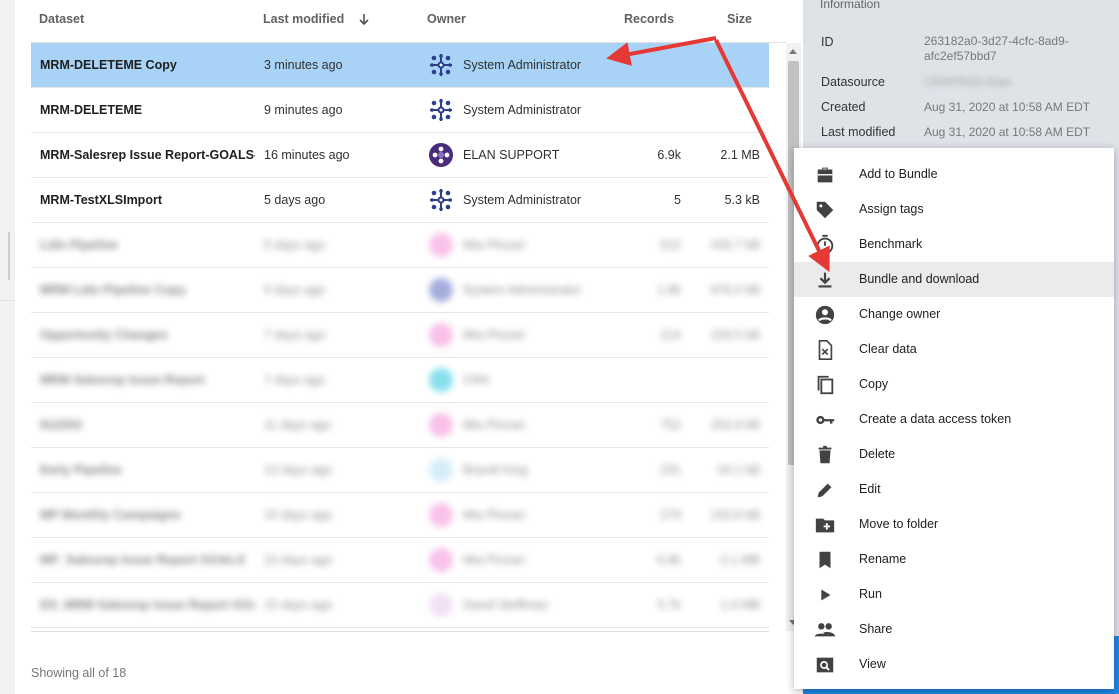 Image resolution: width=1119 pixels, height=694 pixels. Describe the element at coordinates (825, 630) in the screenshot. I see `people-icon` at that location.